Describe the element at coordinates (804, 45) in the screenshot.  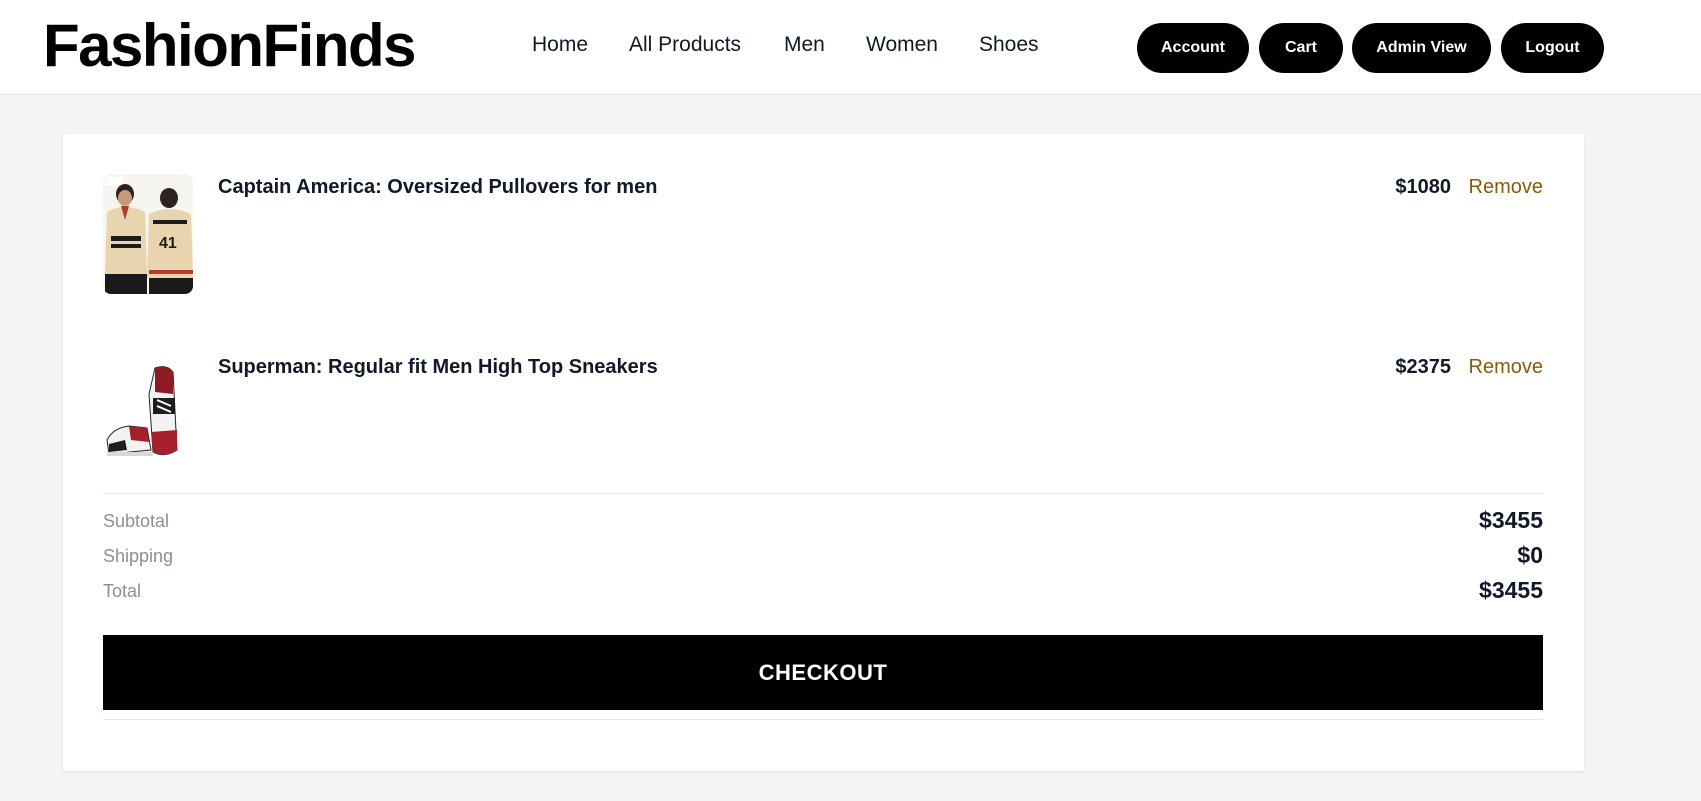
I see `nav-men: Men` at that location.